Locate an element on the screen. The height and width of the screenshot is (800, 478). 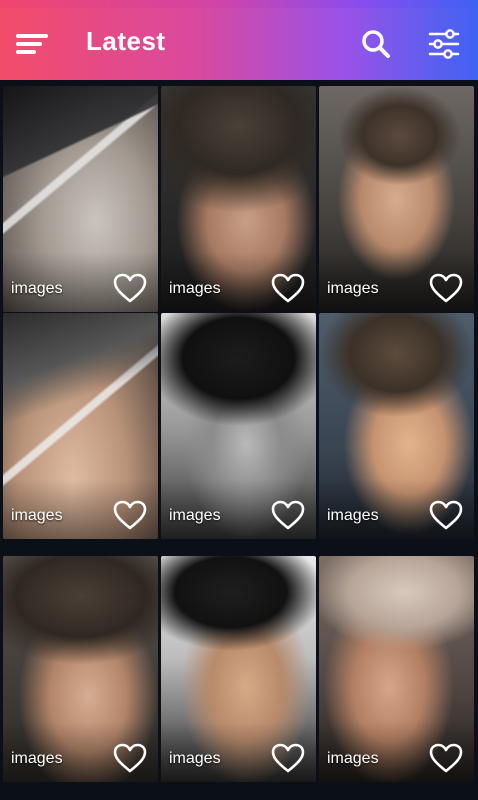
status-indicators is located at coordinates (389, 2).